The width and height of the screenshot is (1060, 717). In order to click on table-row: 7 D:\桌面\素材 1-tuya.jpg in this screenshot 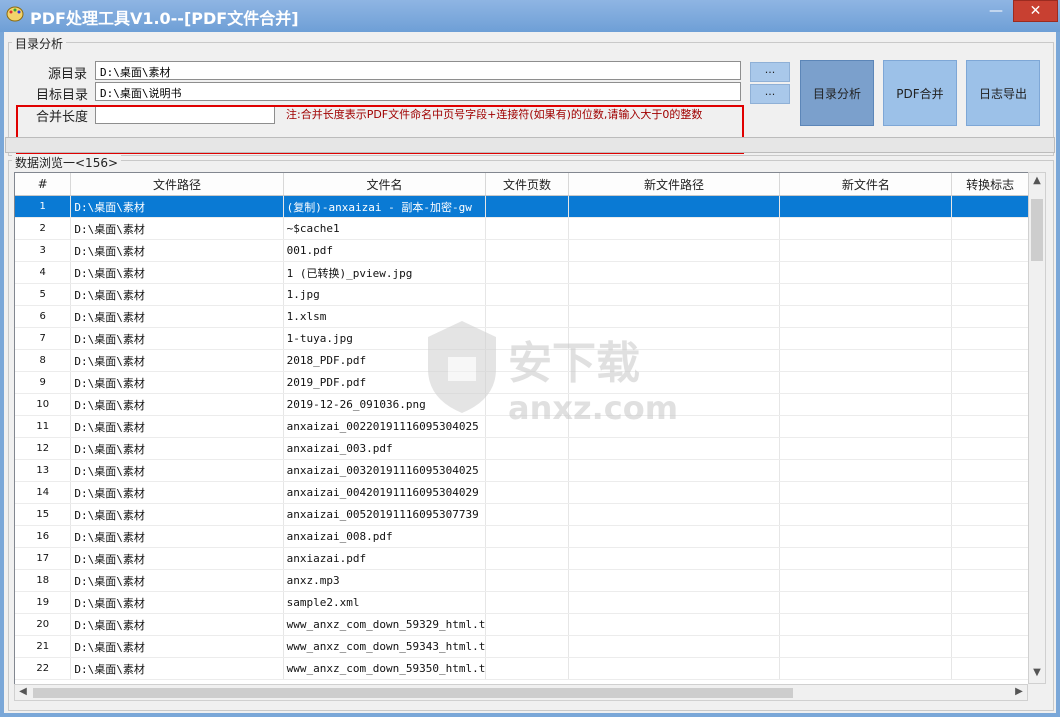, I will do `click(522, 338)`.